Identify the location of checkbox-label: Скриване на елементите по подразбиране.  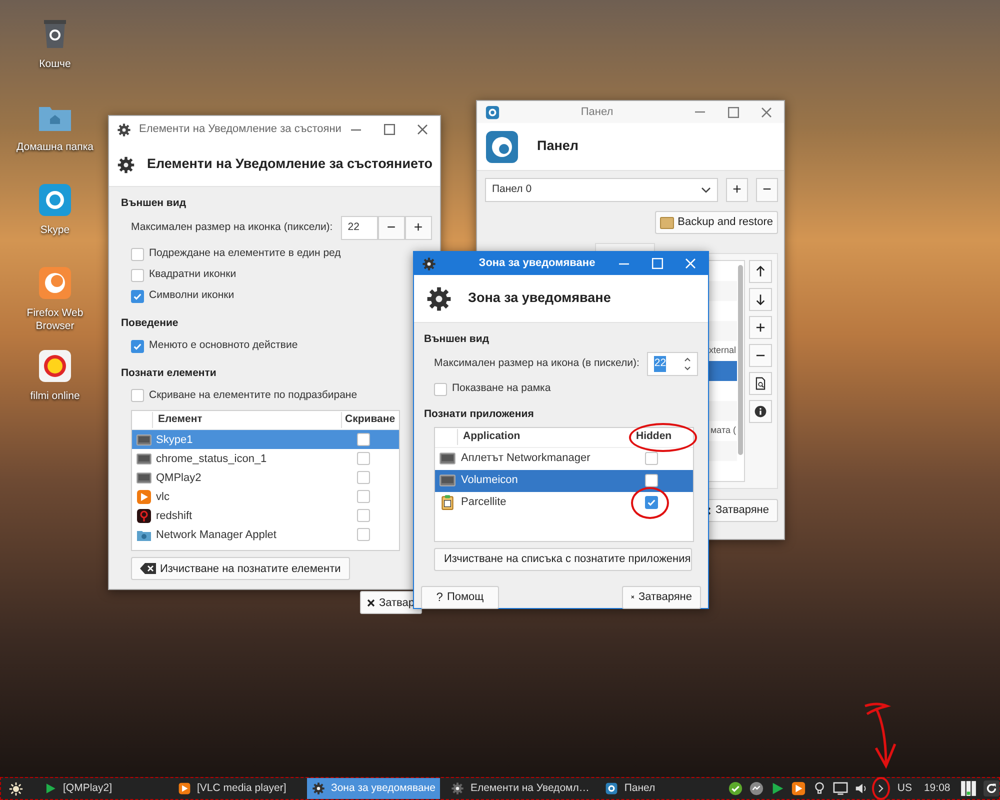
(253, 395).